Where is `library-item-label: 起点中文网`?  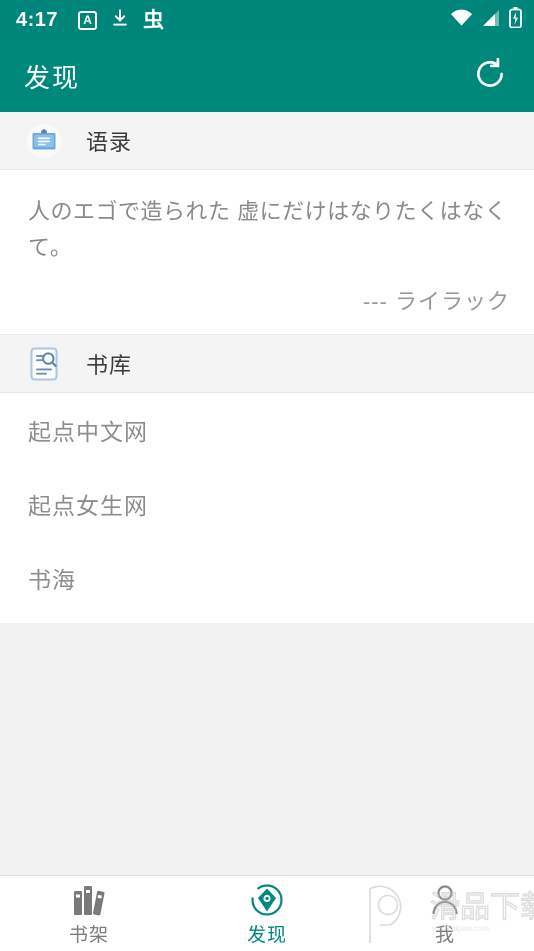
library-item-label: 起点中文网 is located at coordinates (88, 432).